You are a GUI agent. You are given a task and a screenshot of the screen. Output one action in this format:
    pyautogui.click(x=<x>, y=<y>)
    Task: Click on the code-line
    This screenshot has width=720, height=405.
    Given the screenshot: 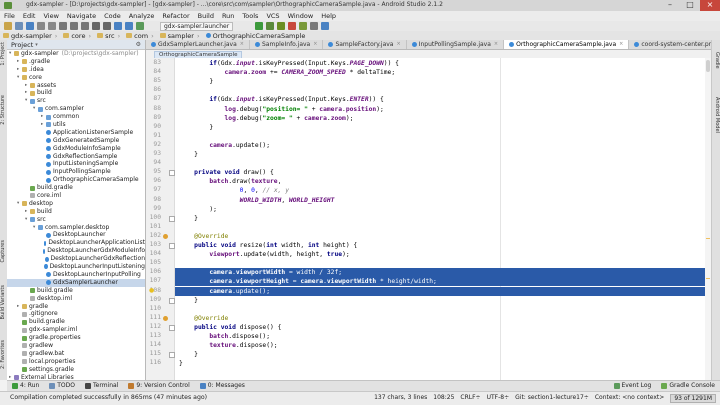 What is the action you would take?
    pyautogui.click(x=443, y=136)
    